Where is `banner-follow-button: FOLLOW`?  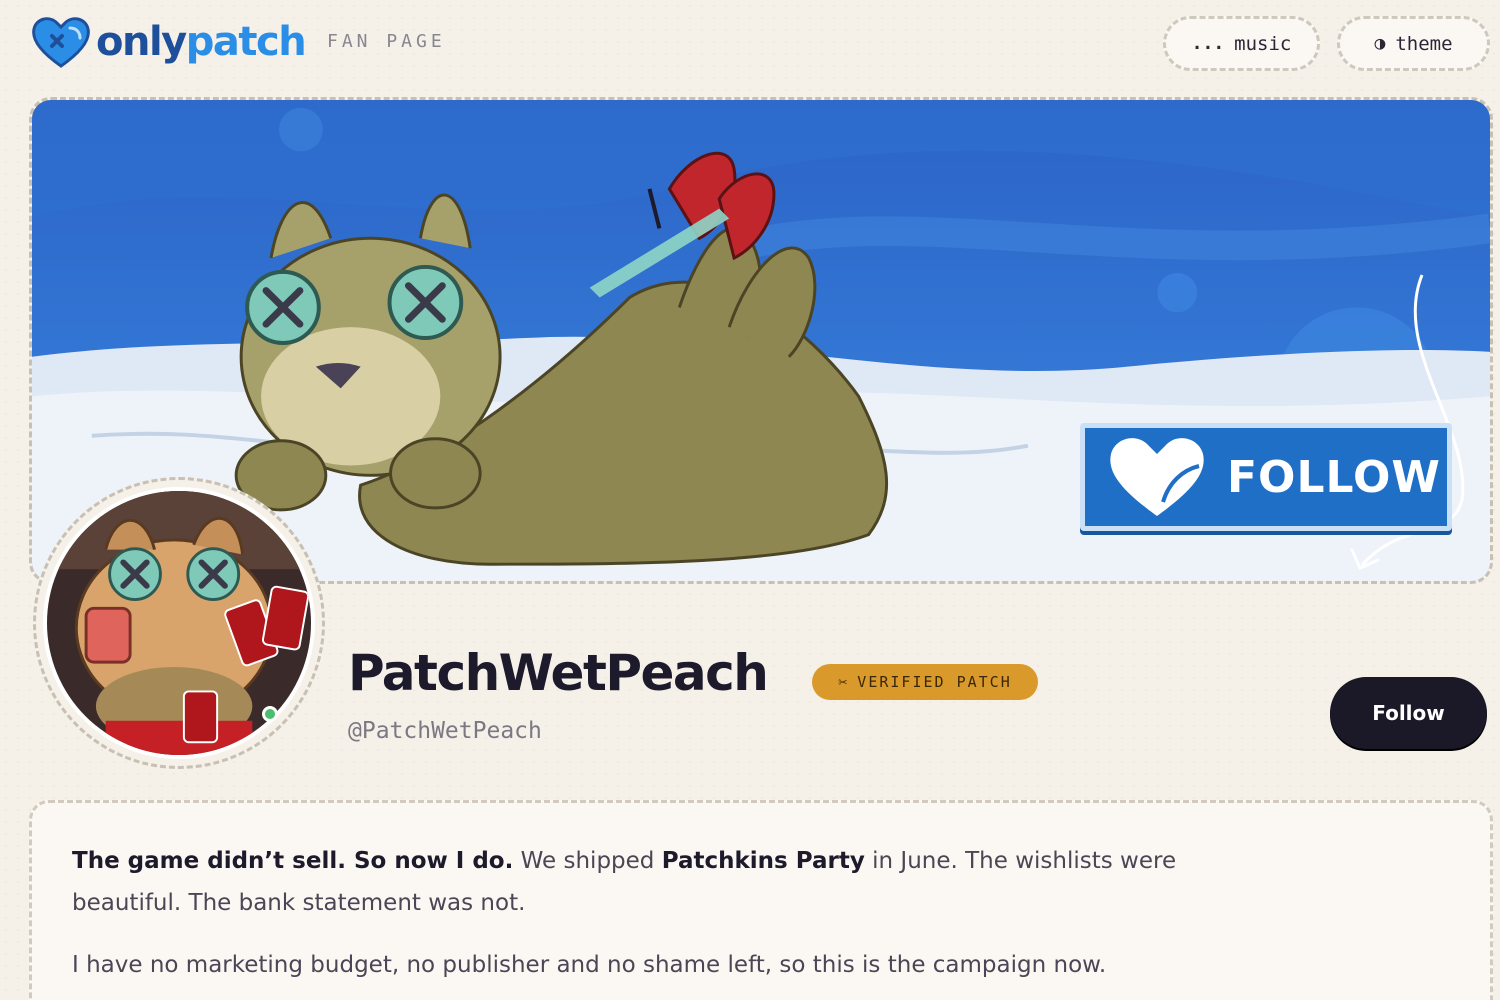 banner-follow-button: FOLLOW is located at coordinates (1266, 477).